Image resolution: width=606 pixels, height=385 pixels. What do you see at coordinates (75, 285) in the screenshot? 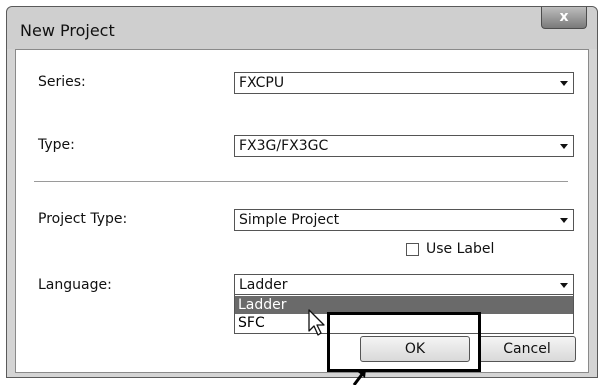
I see `language-label: Language:` at bounding box center [75, 285].